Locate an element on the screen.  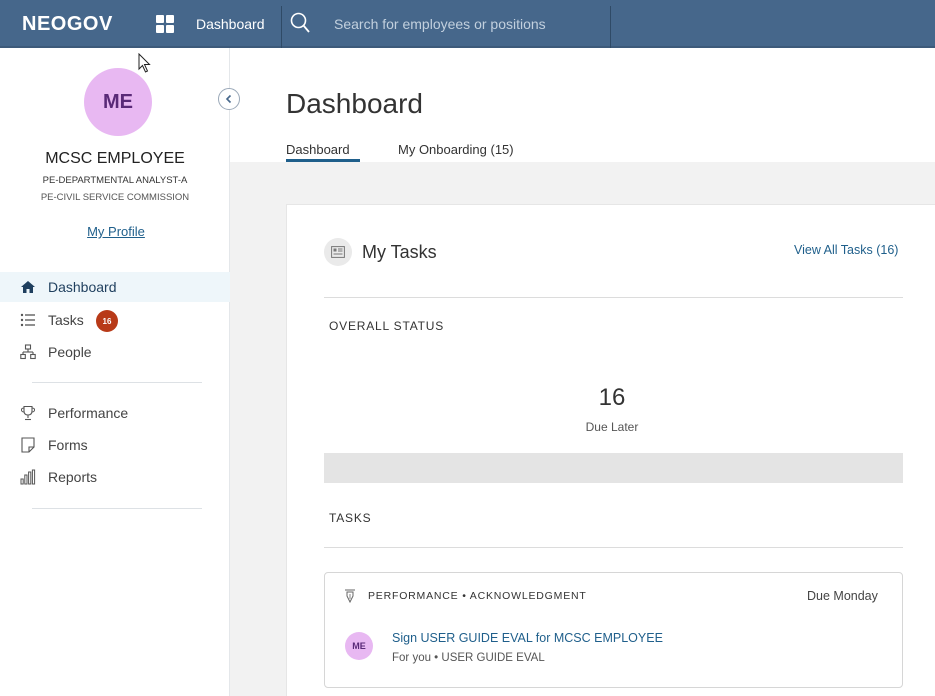
bar-chart-icon is located at coordinates (28, 477).